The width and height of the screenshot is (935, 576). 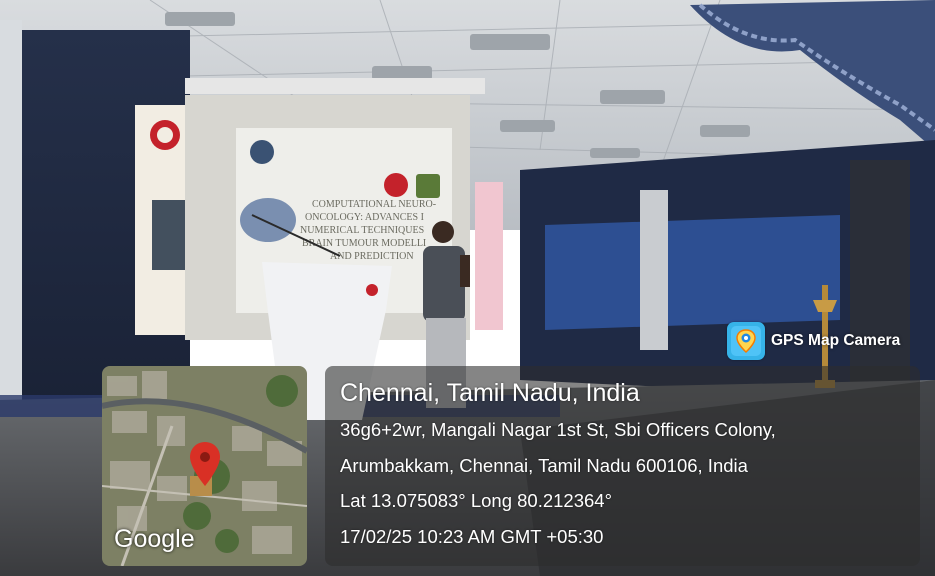 I want to click on map-pin-camera-icon, so click(x=746, y=341).